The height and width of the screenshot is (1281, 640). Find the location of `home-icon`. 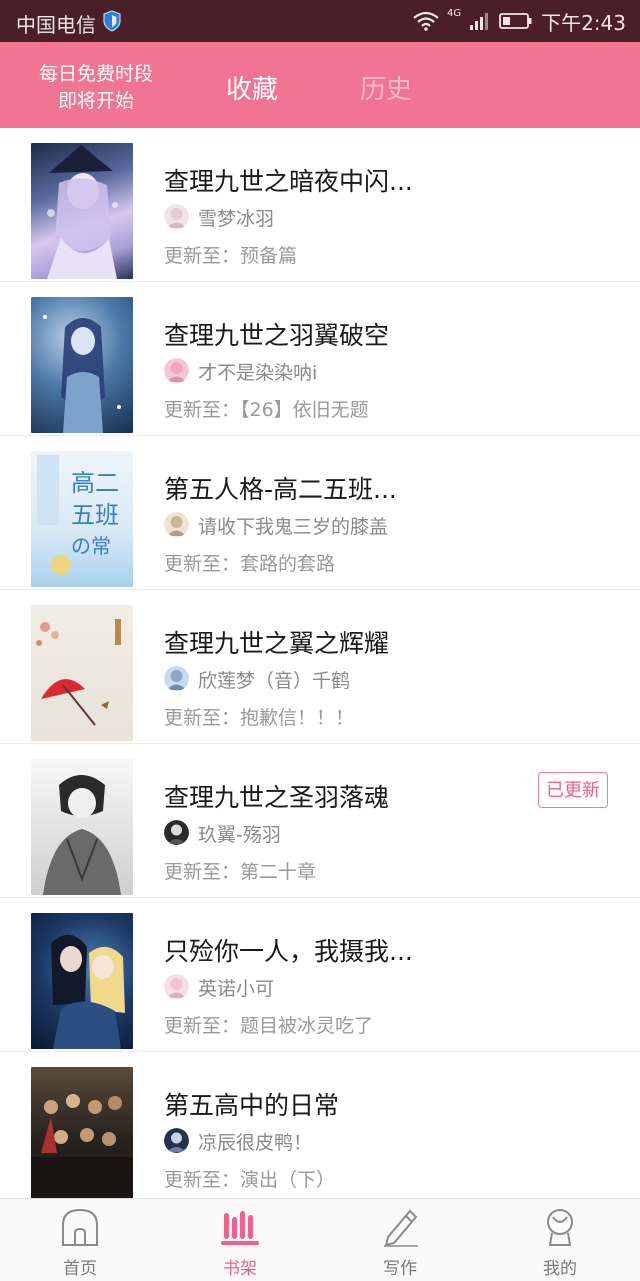

home-icon is located at coordinates (80, 1227).